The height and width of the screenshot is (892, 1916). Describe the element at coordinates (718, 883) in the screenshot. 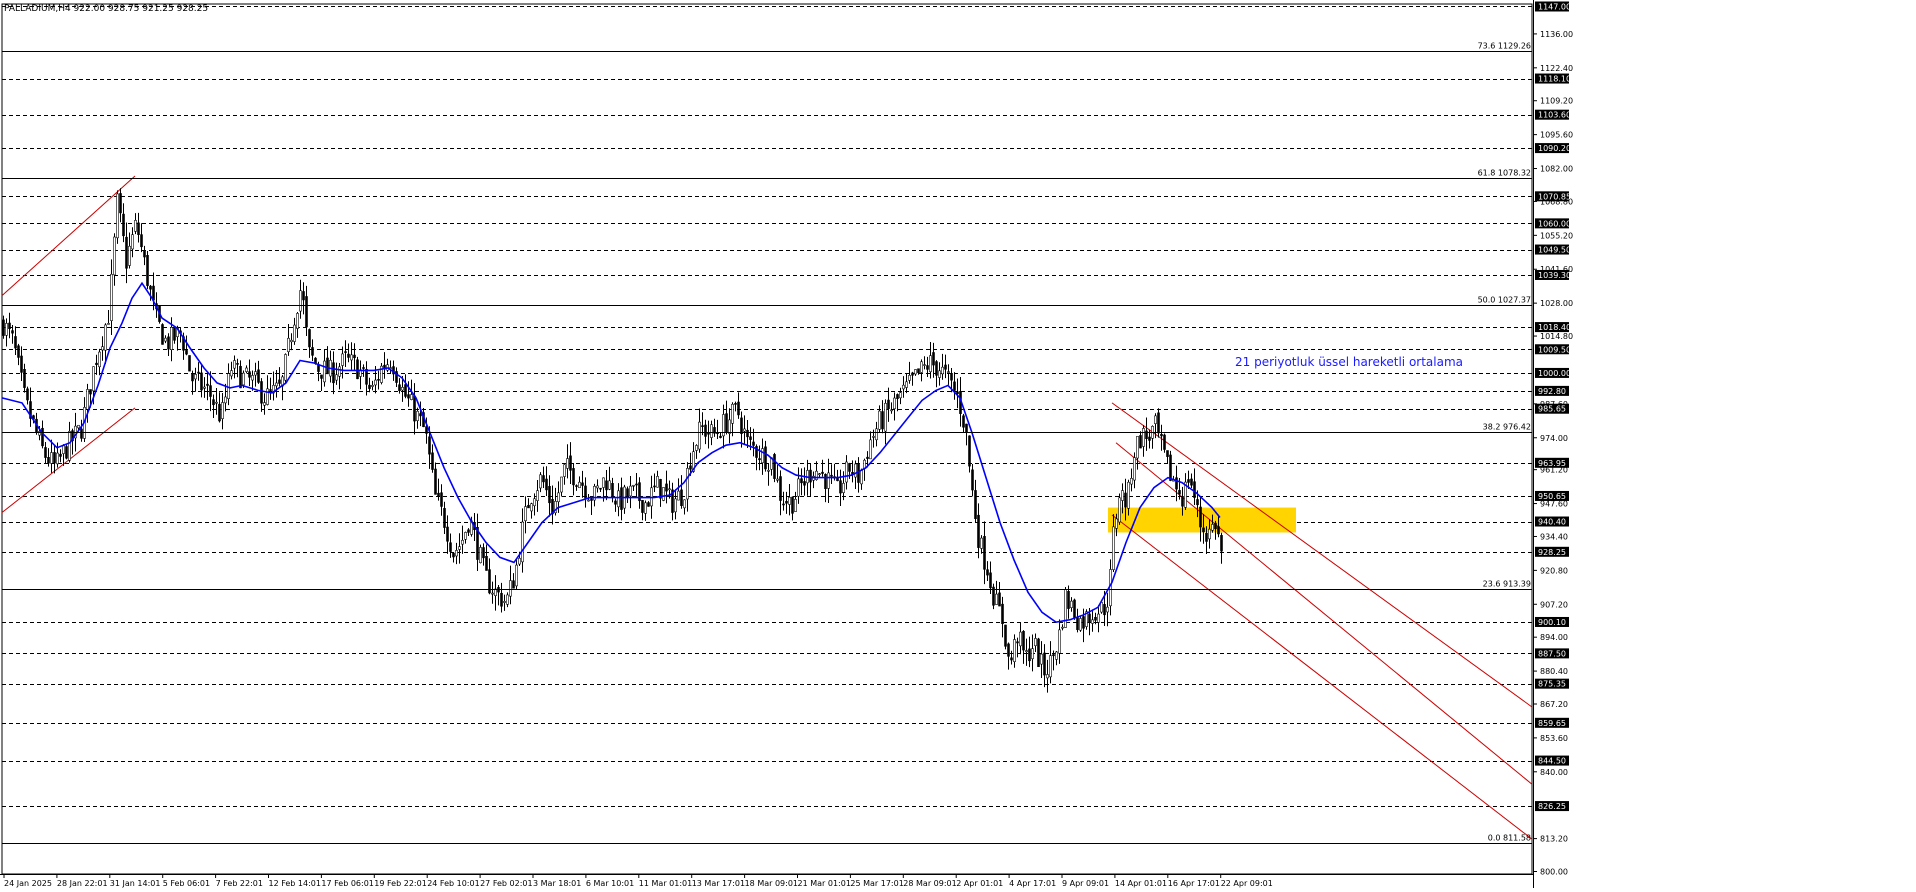

I see `time-tick-label: 13 Mar 17:01` at that location.